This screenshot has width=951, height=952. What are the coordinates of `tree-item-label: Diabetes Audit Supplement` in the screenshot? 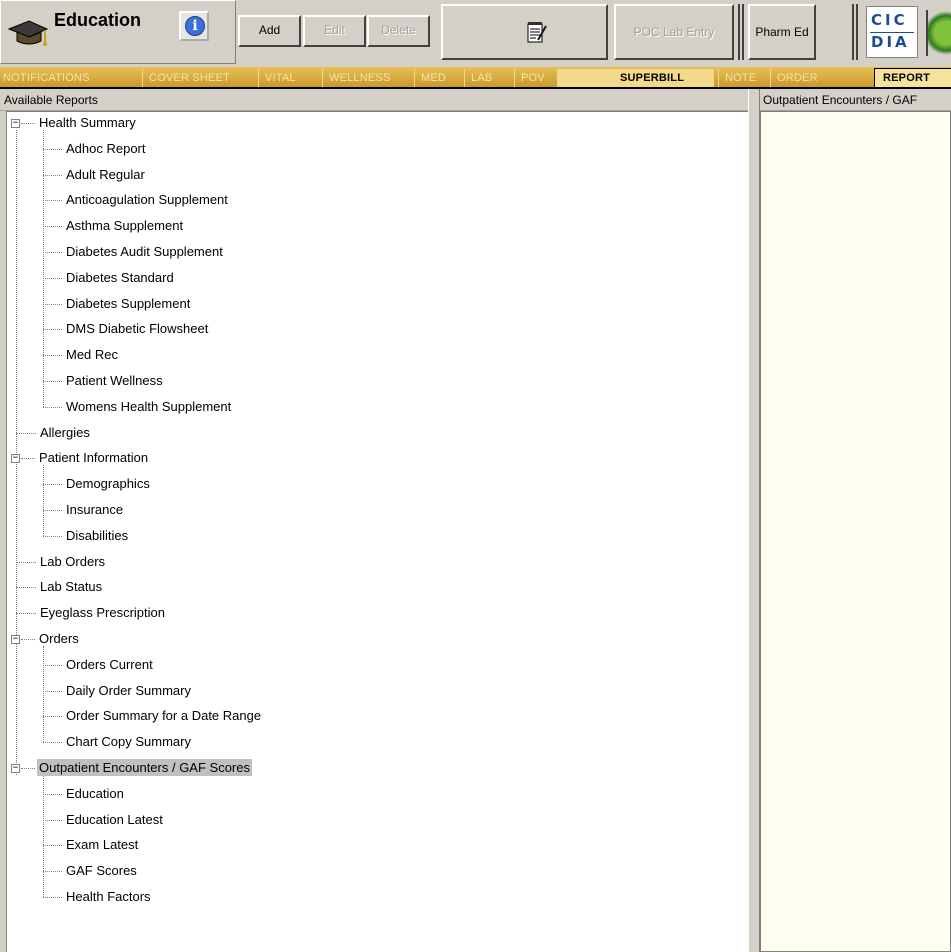 It's located at (144, 251).